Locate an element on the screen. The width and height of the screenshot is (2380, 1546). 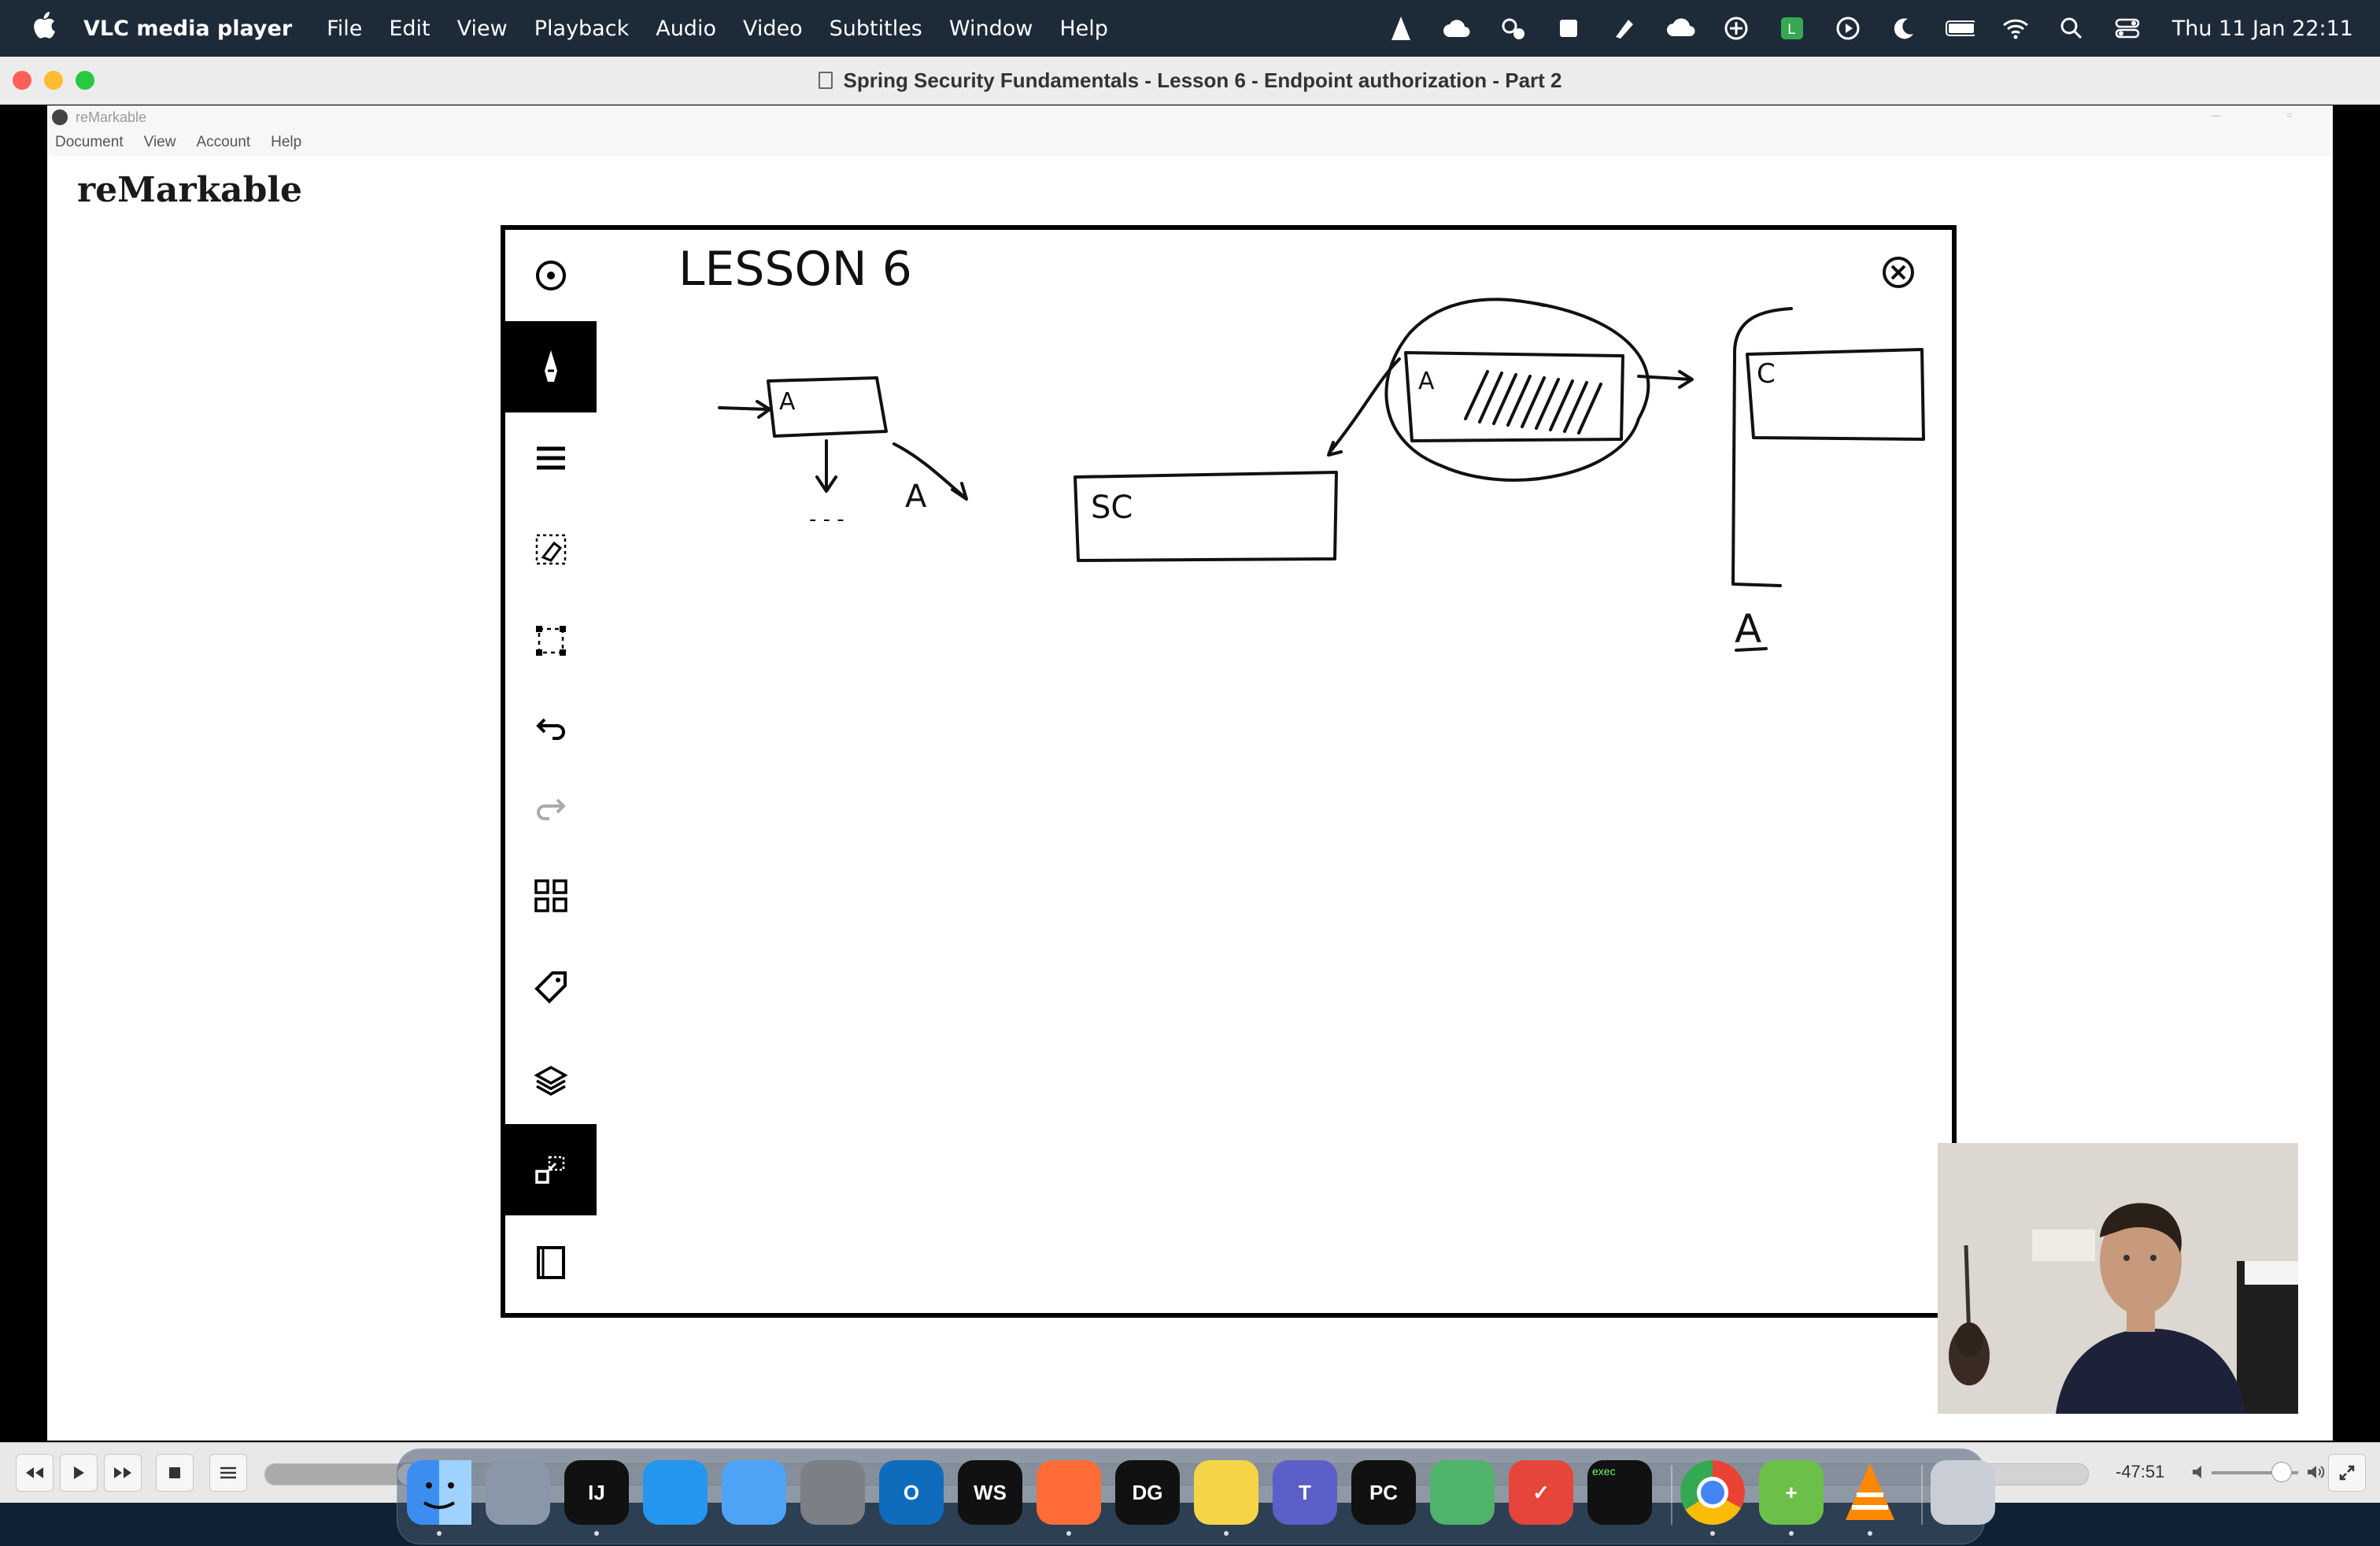
menu-subtitles: Subtitles is located at coordinates (876, 29).